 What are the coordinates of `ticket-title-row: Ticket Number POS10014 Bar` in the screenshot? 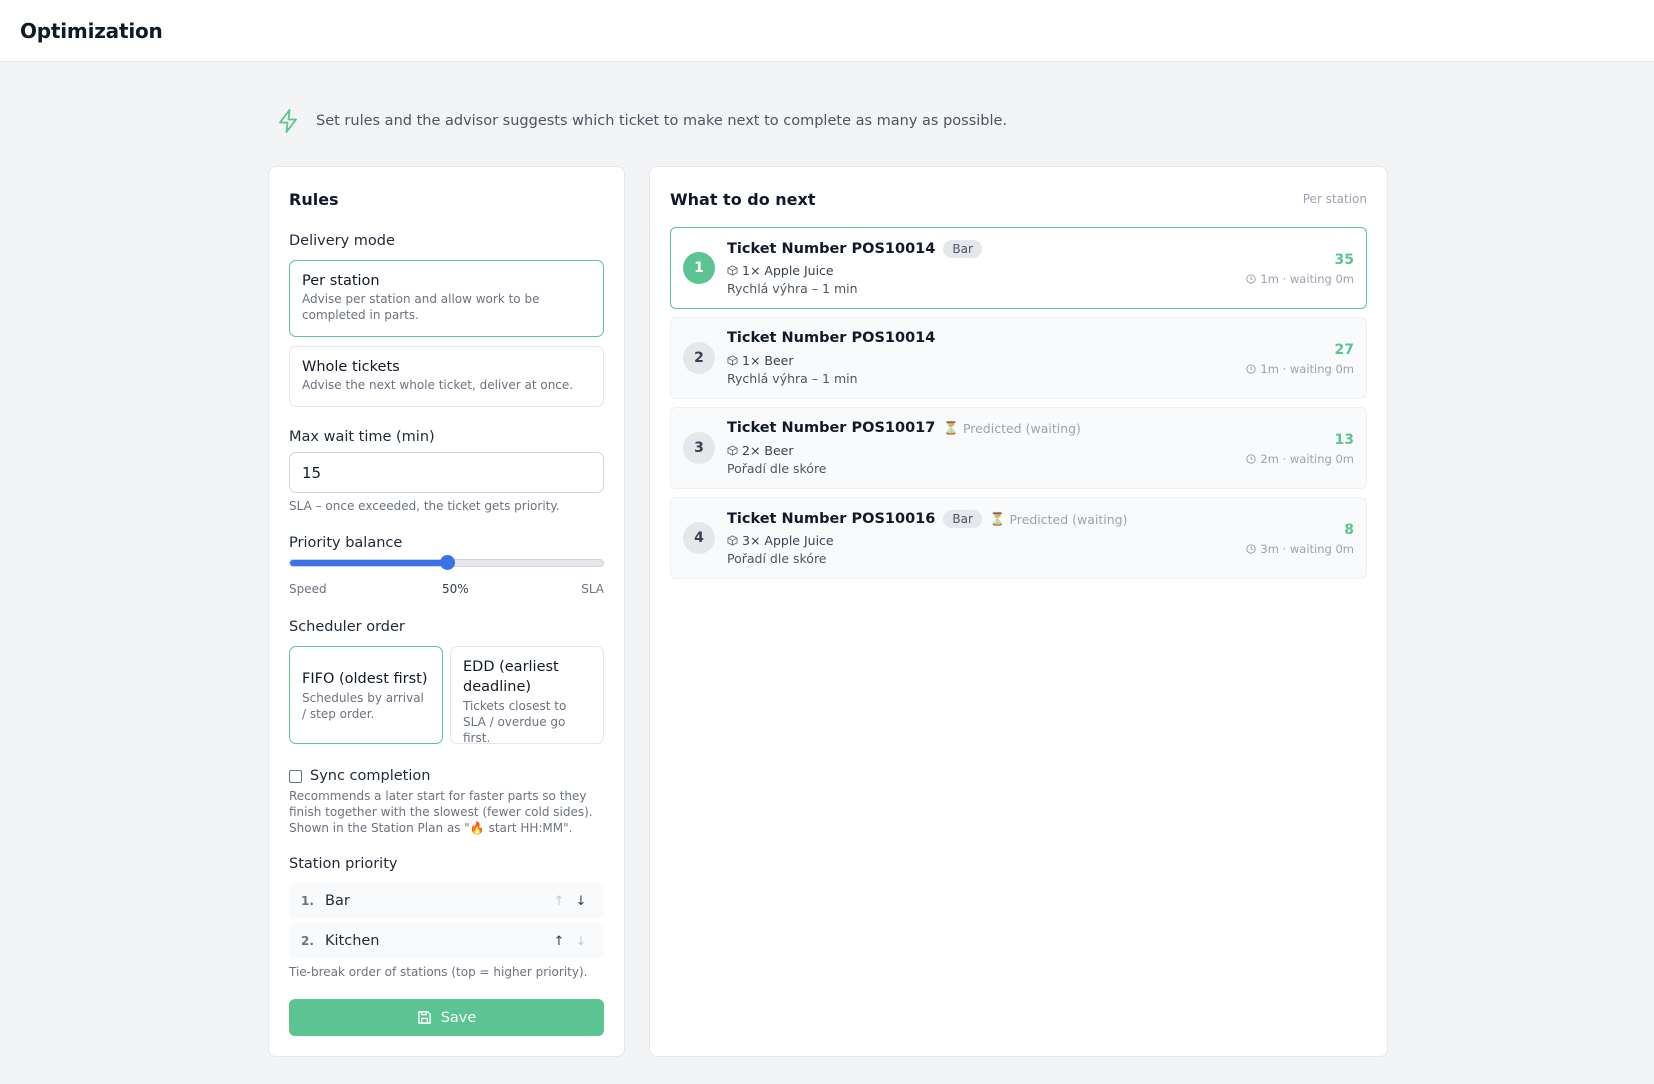 It's located at (854, 249).